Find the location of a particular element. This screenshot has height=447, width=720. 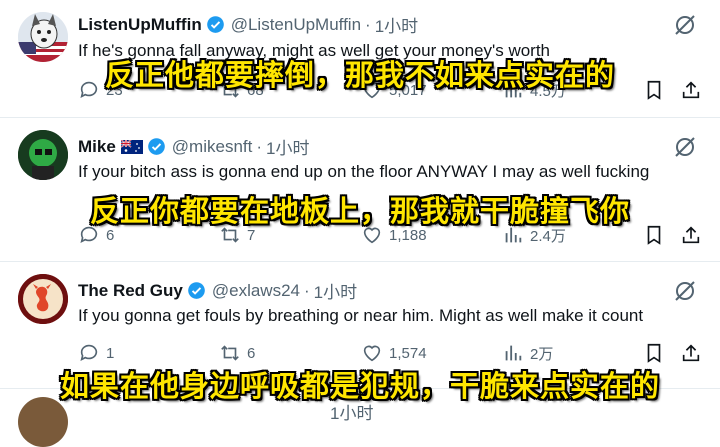

reply-button: 1 is located at coordinates (96, 353).